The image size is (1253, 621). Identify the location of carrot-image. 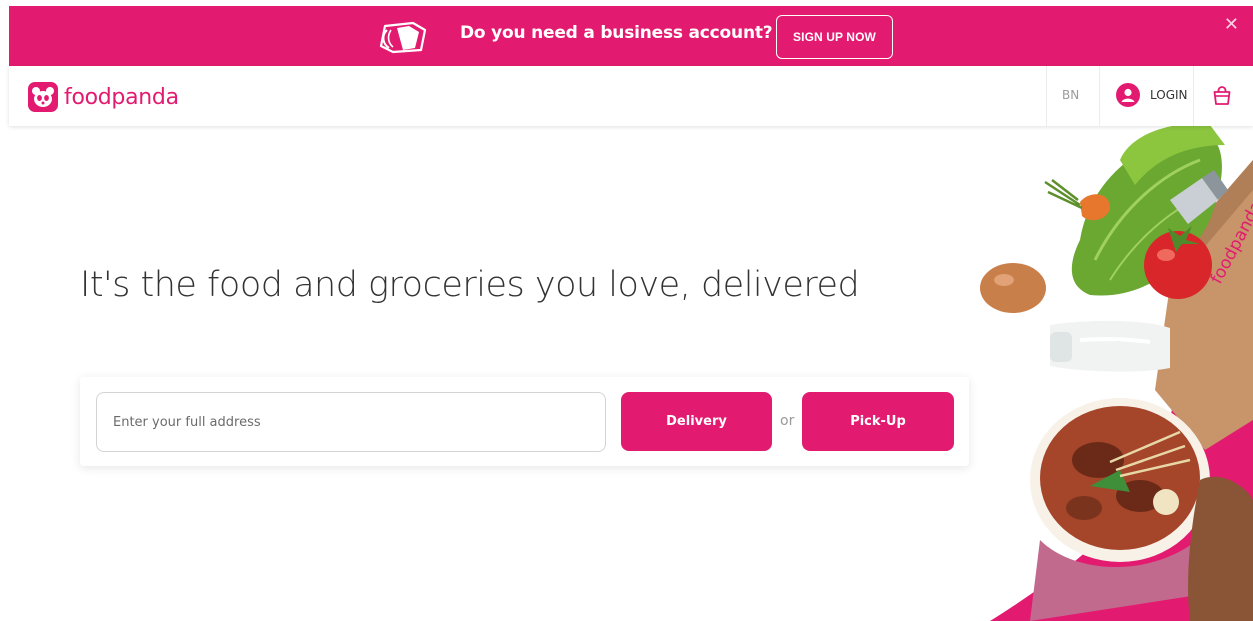
(1077, 200).